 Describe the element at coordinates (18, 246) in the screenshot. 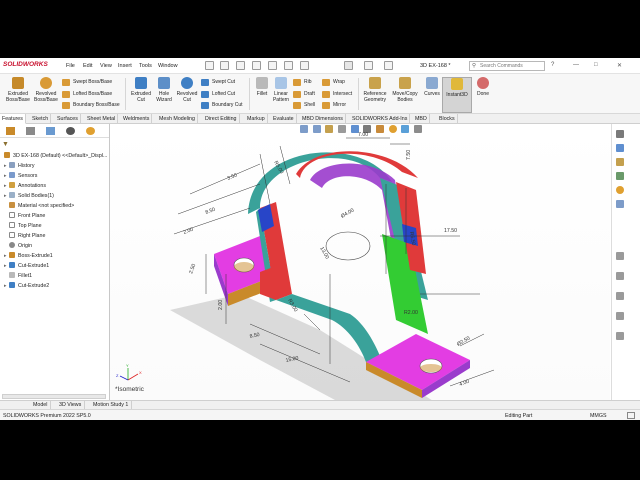

I see `tree-item-origin: Origin` at that location.